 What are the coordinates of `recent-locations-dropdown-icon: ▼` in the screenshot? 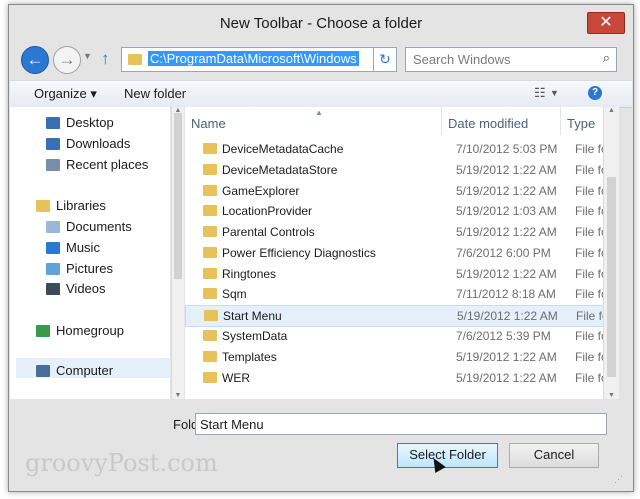 It's located at (87, 56).